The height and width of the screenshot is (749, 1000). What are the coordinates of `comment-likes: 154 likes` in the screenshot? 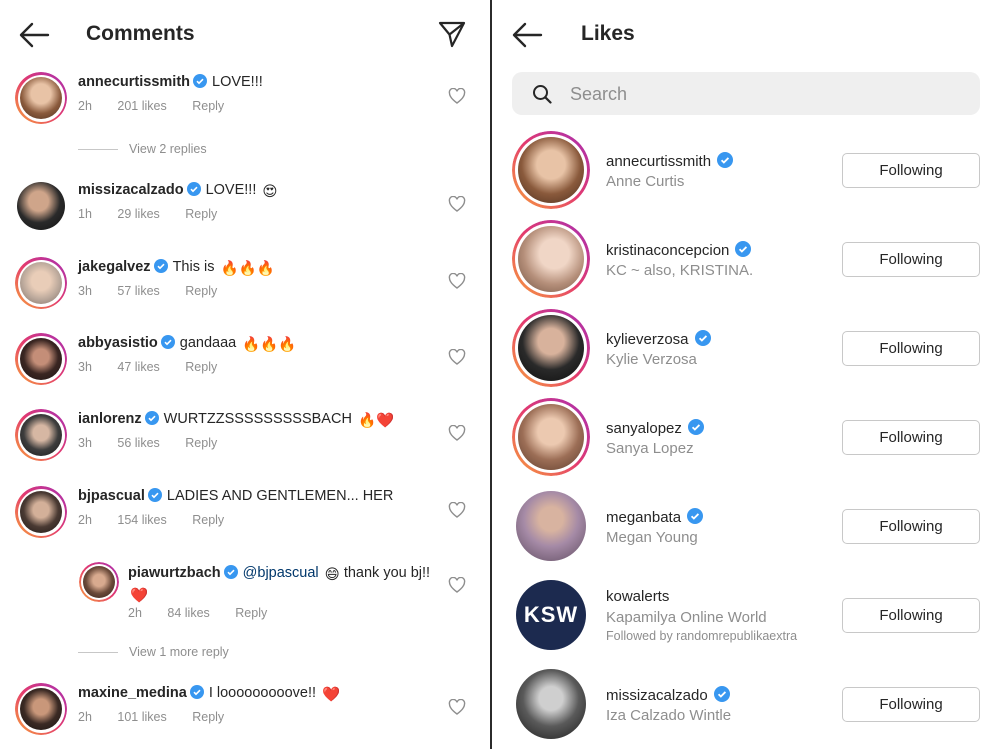 It's located at (141, 520).